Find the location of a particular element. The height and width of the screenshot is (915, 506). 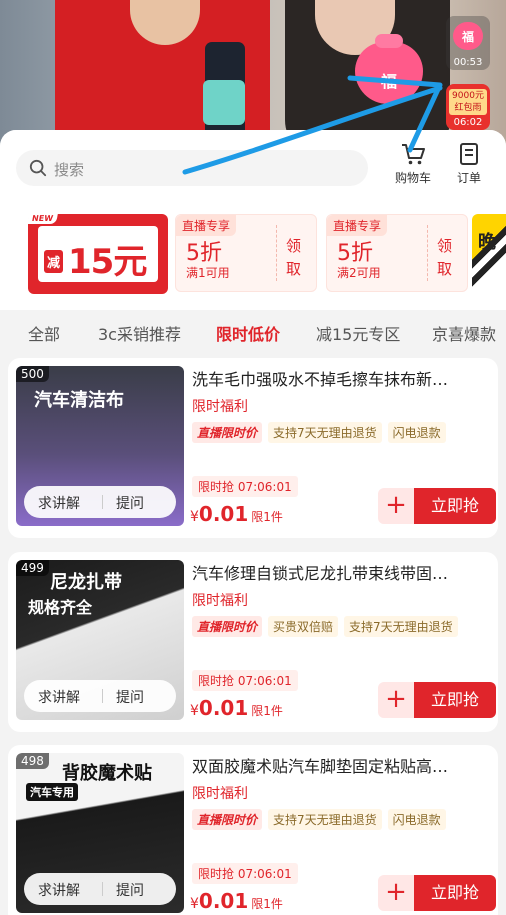

lucky-bag-small-icon: 福 is located at coordinates (468, 36).